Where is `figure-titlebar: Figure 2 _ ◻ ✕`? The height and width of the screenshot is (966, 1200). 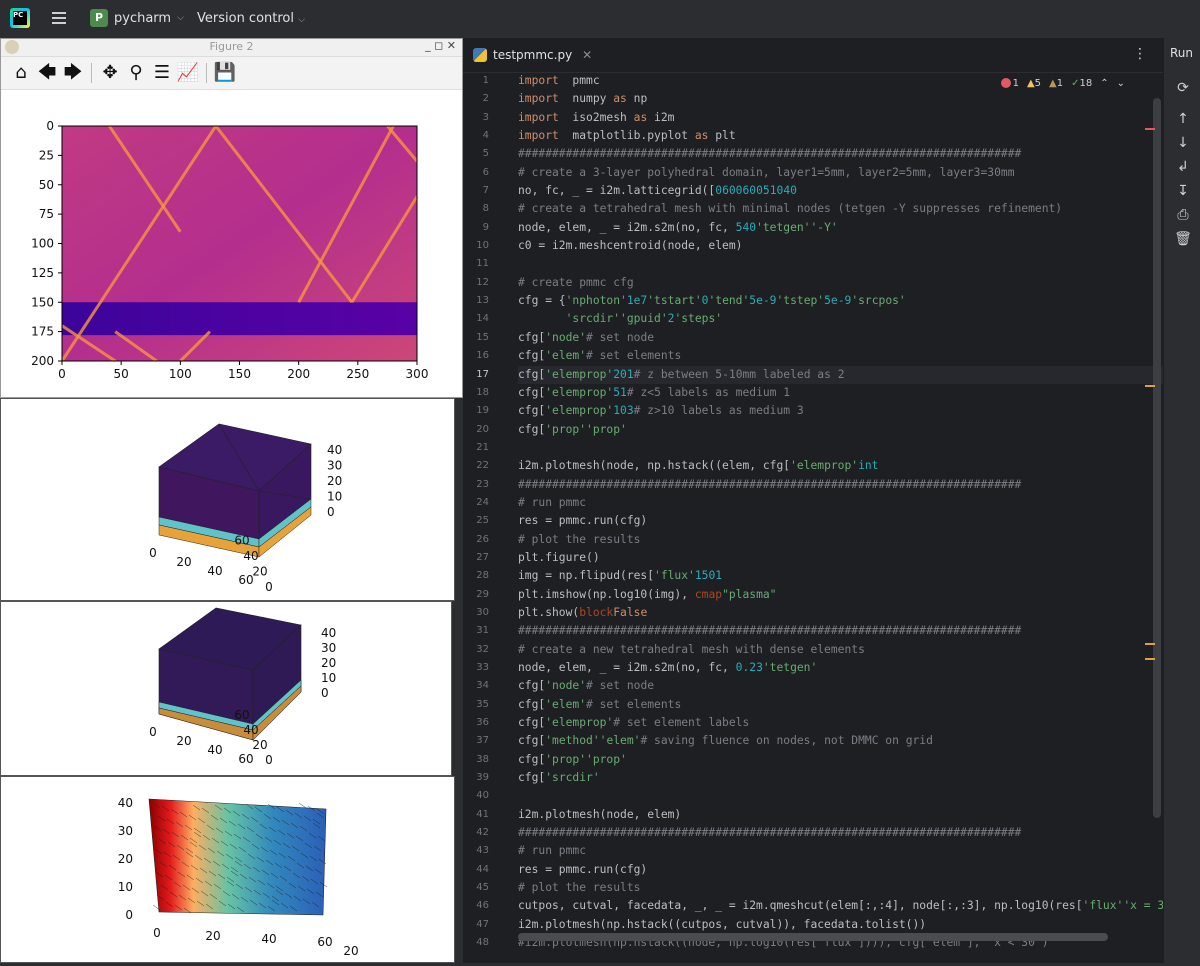 figure-titlebar: Figure 2 _ ◻ ✕ is located at coordinates (231, 48).